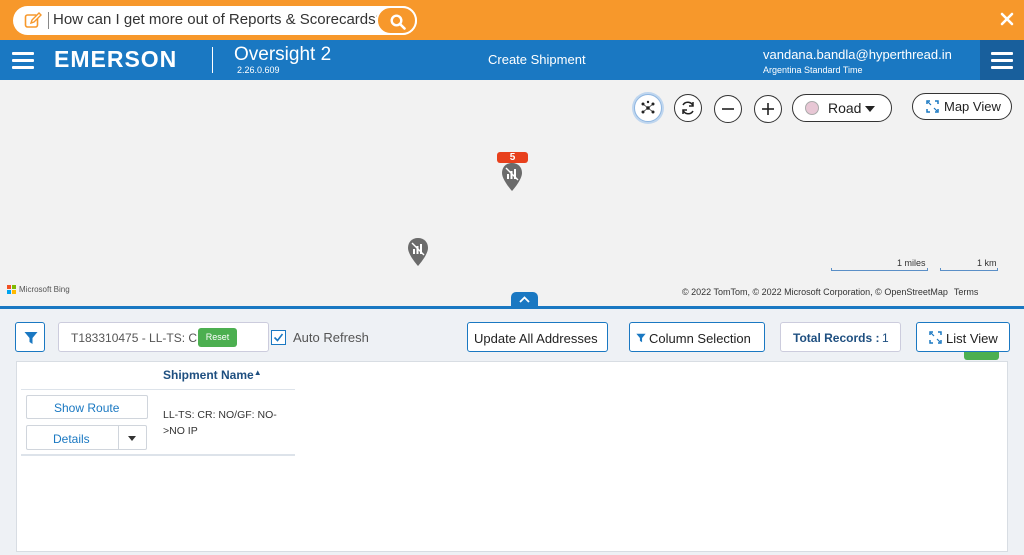 The image size is (1024, 555). I want to click on table-row-divider, so click(158, 455).